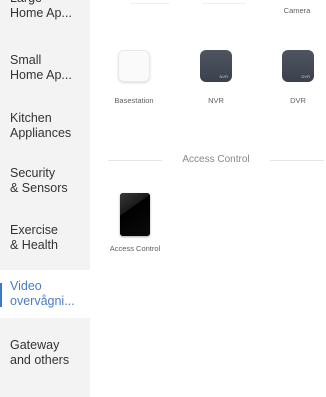 Image resolution: width=326 pixels, height=397 pixels. Describe the element at coordinates (40, 352) in the screenshot. I see `sidebar-item-label: Gateway and others` at that location.